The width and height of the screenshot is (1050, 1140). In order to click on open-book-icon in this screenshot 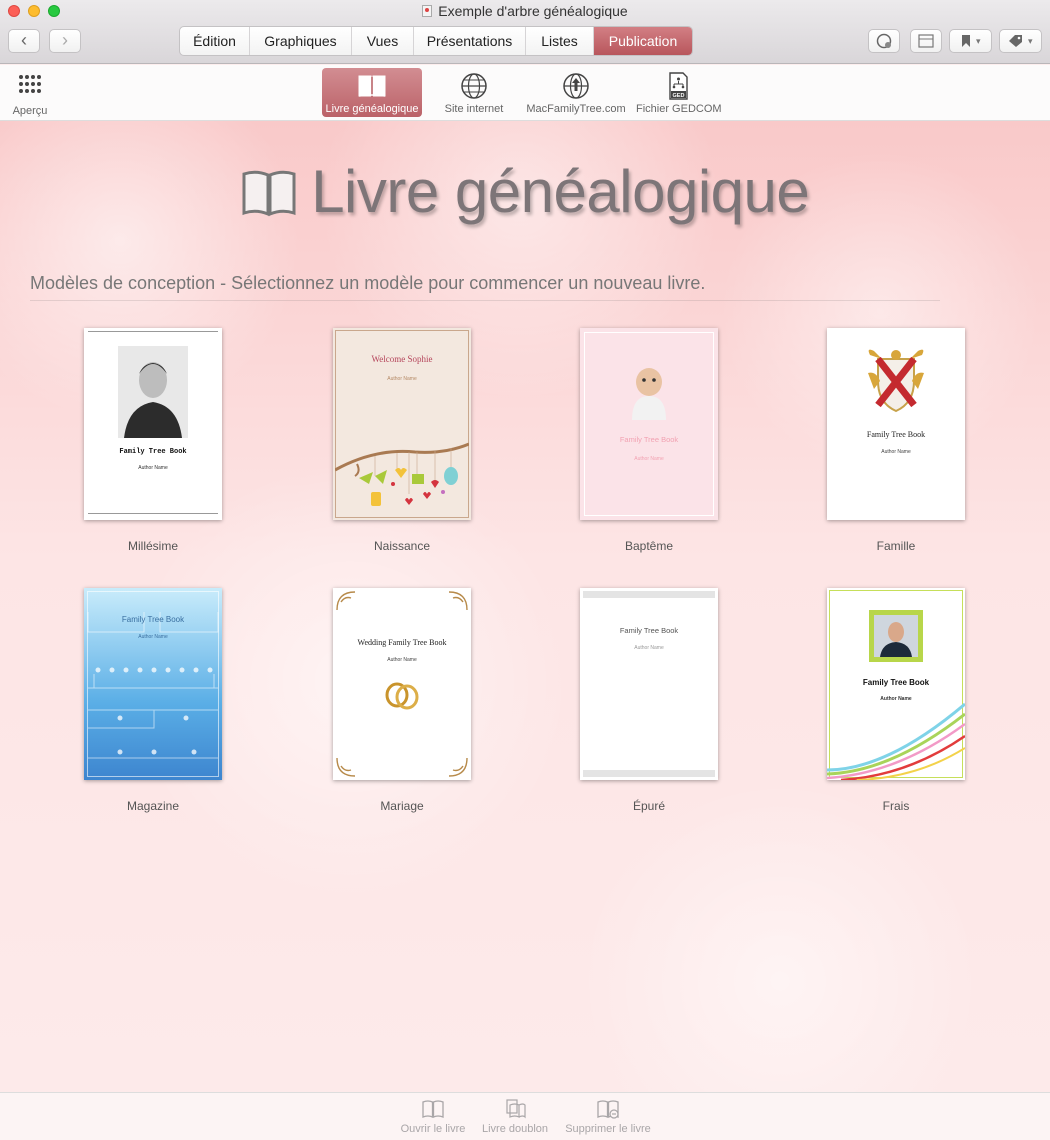, I will do `click(433, 1109)`.